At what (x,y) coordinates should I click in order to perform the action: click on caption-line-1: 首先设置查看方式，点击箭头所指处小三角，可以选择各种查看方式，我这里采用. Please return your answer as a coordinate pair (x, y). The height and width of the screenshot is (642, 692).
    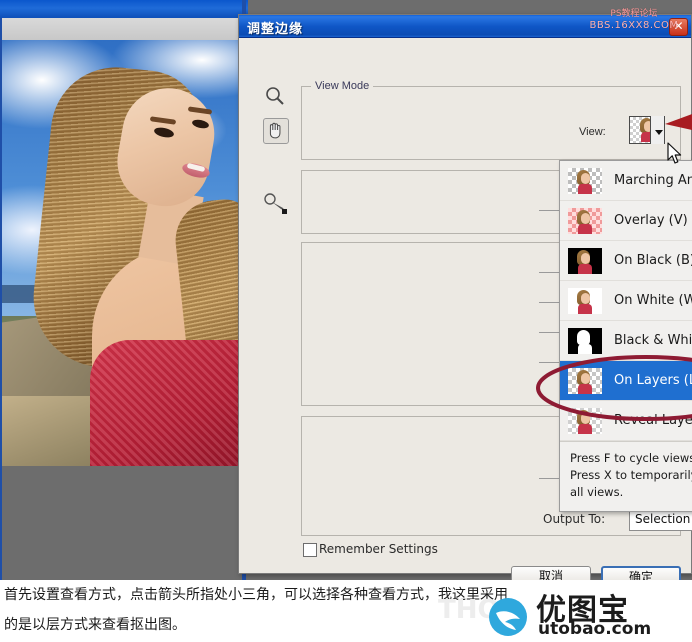
    Looking at the image, I should click on (256, 595).